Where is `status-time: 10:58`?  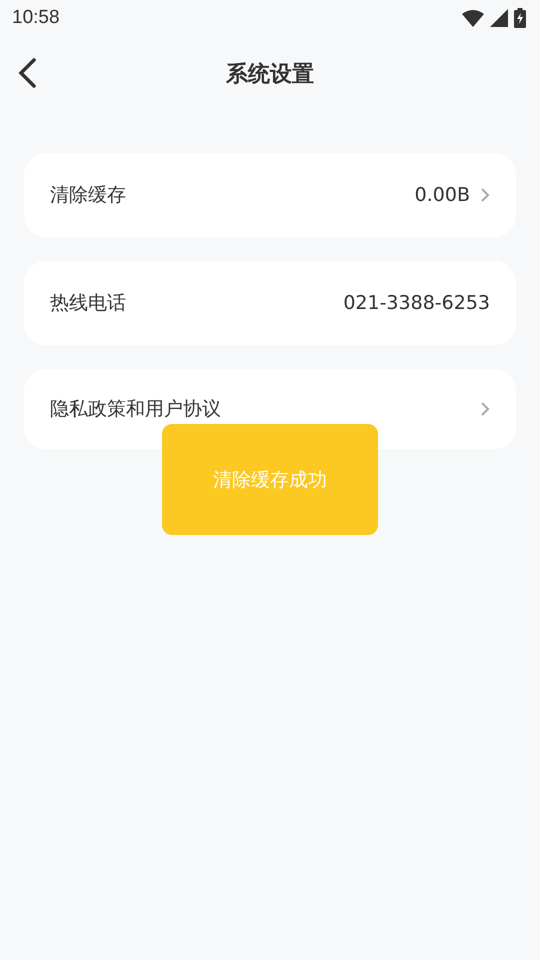 status-time: 10:58 is located at coordinates (36, 18).